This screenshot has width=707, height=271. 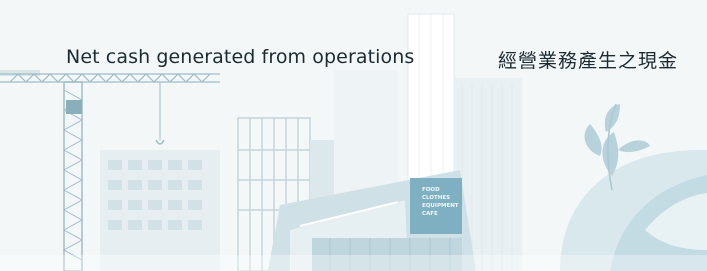 I want to click on sign-line-food: FOOD, so click(x=431, y=190).